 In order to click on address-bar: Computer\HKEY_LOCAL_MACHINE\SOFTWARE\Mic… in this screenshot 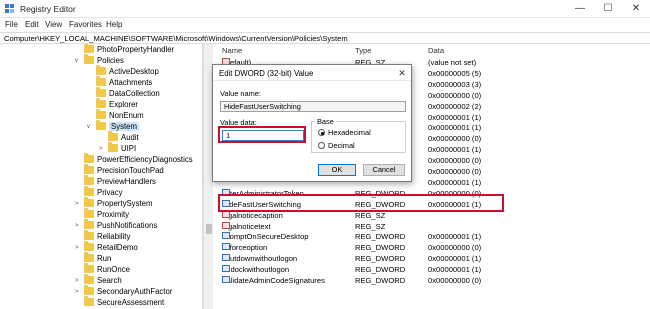, I will do `click(325, 38)`.